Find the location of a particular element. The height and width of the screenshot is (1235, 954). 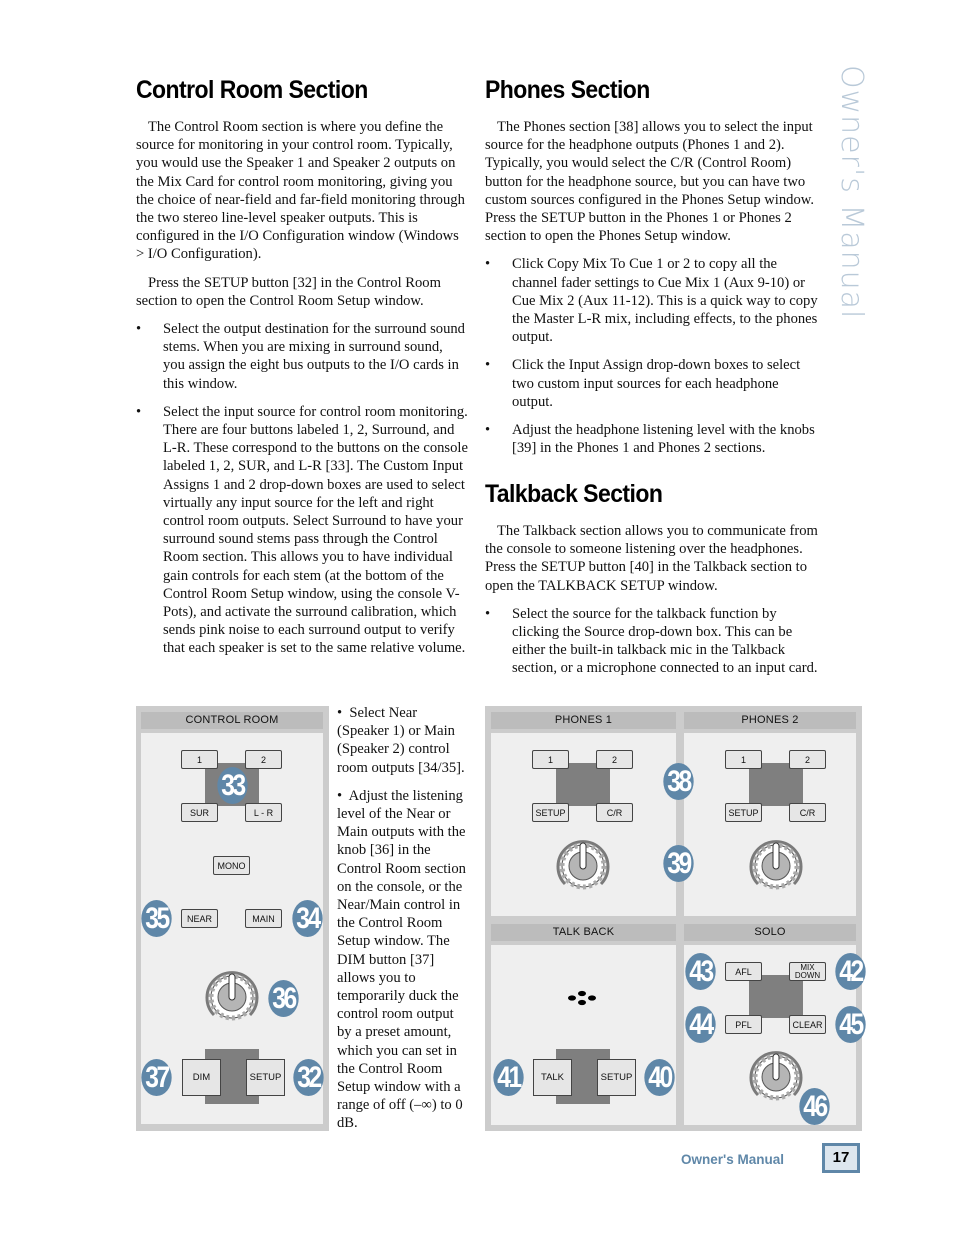

clear-button: CLEAR is located at coordinates (807, 1024).